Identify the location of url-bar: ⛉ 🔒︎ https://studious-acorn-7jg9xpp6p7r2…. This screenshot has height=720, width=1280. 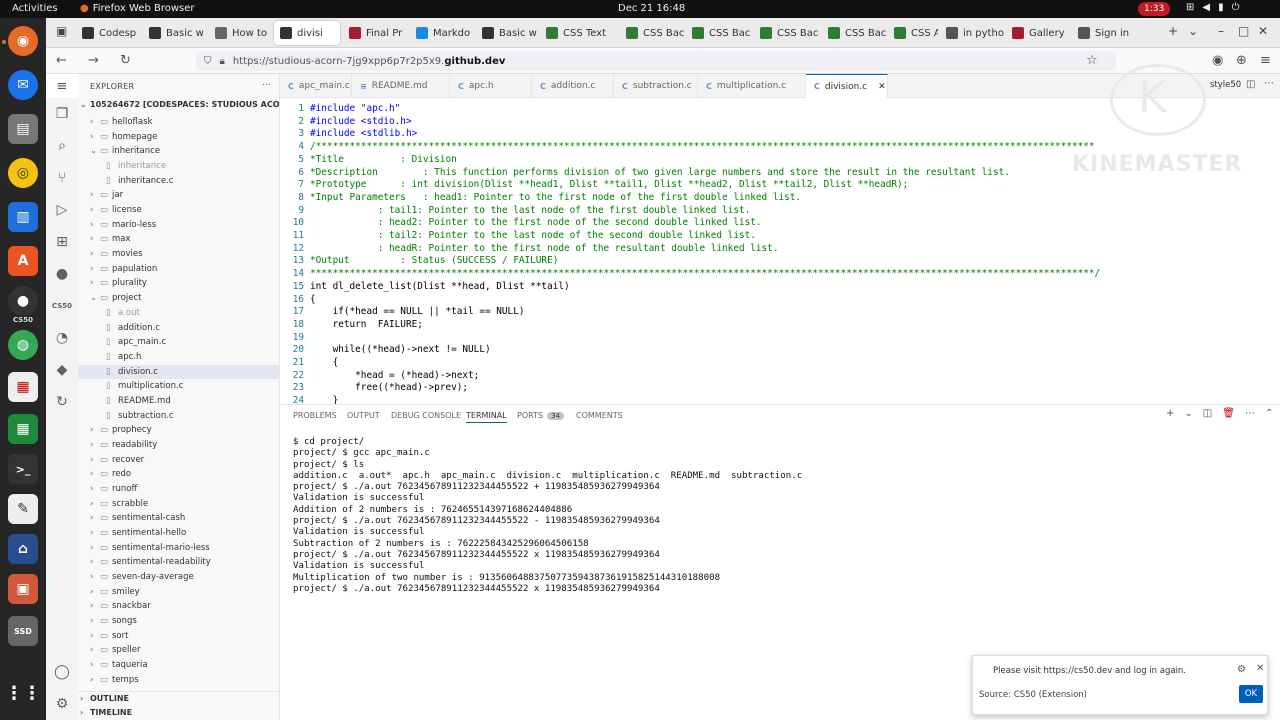
(656, 61).